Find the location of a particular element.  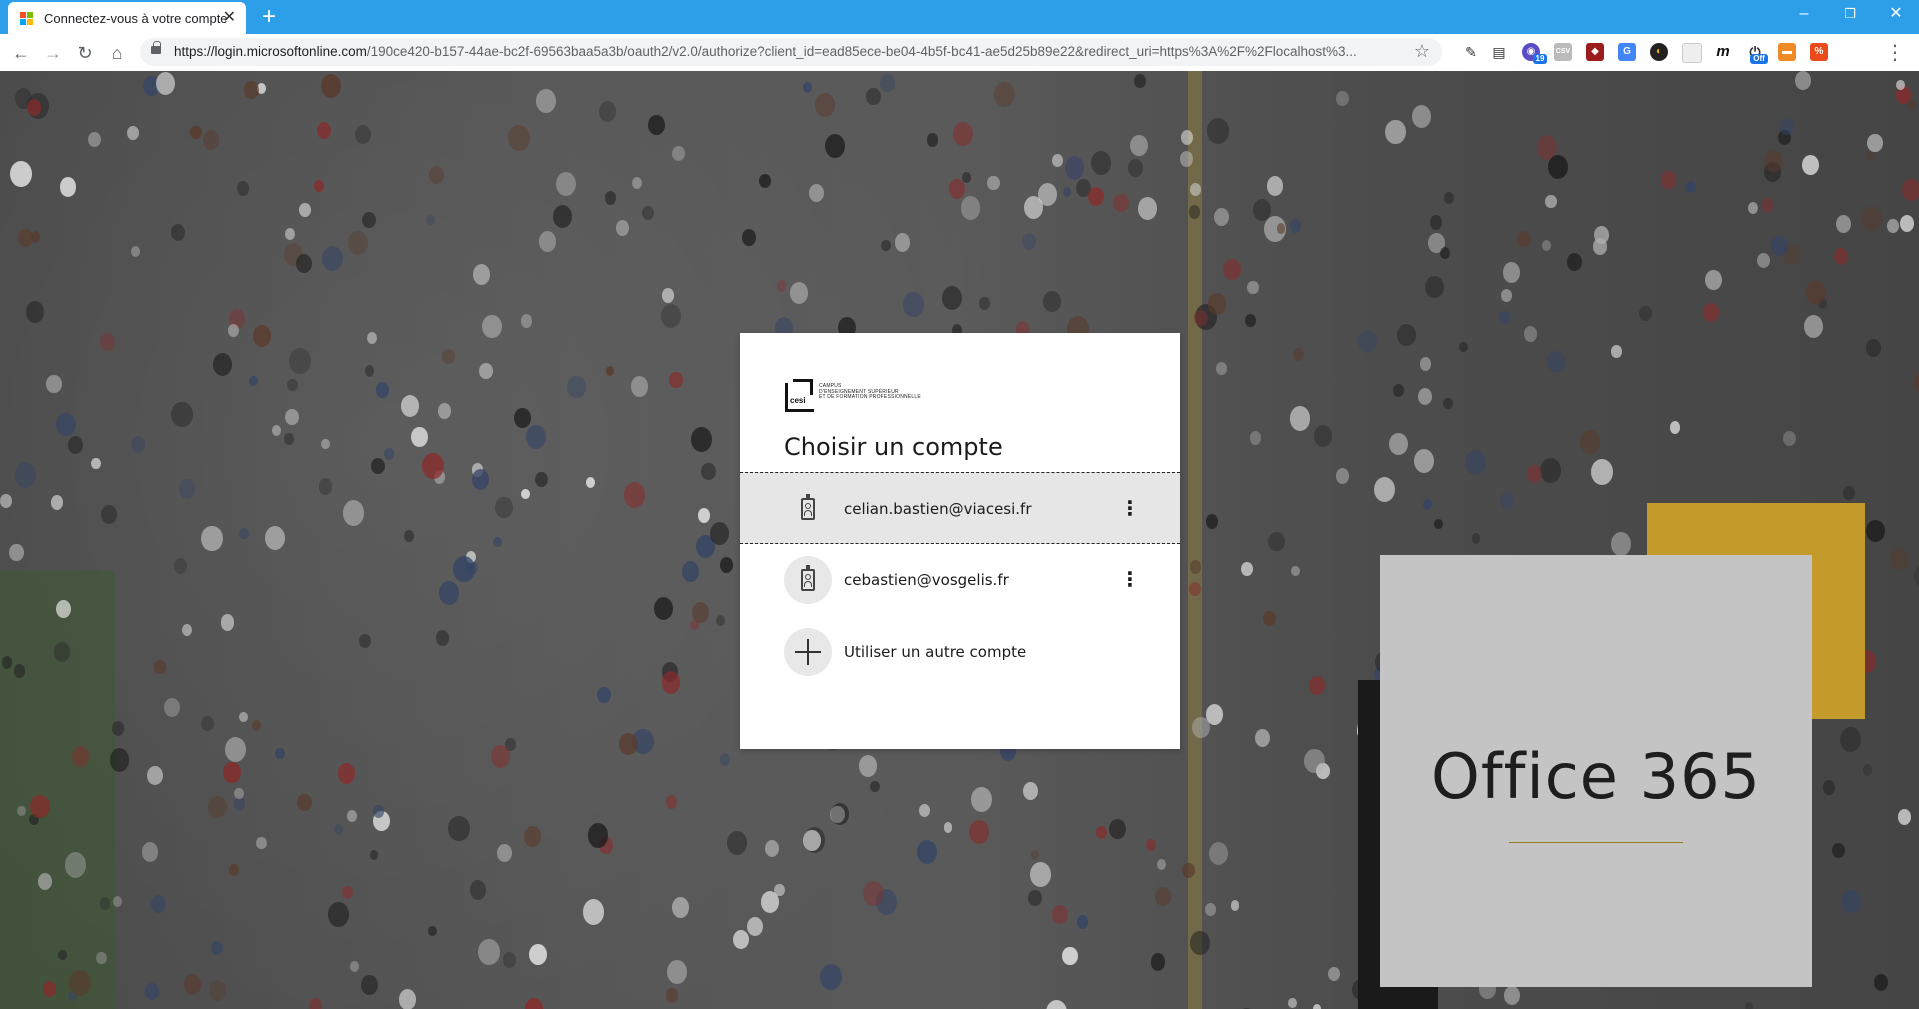

home-icon: ⌂ is located at coordinates (117, 53).